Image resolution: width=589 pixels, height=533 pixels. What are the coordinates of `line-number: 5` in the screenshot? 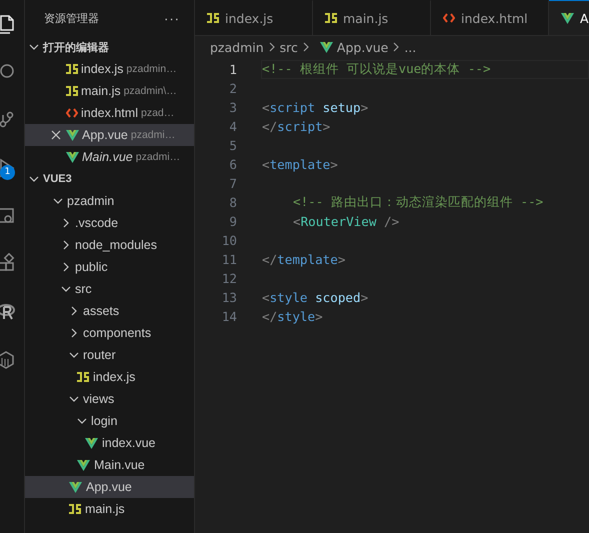 It's located at (232, 145).